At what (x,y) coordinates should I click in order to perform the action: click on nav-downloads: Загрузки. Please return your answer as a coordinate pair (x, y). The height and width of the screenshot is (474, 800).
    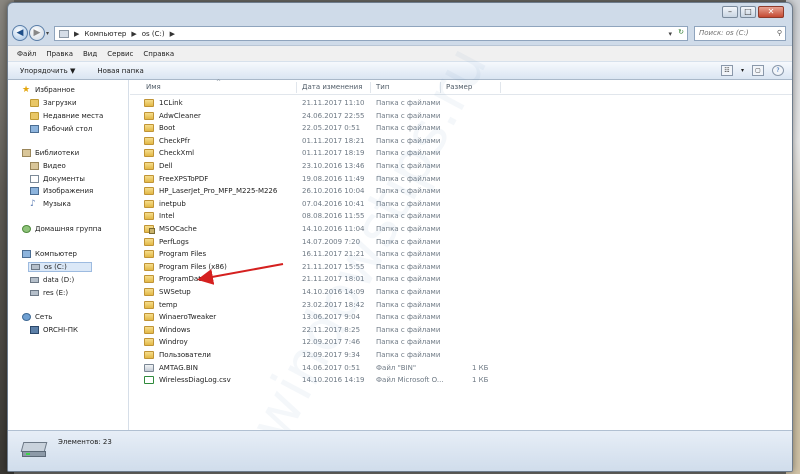
    Looking at the image, I should click on (53, 103).